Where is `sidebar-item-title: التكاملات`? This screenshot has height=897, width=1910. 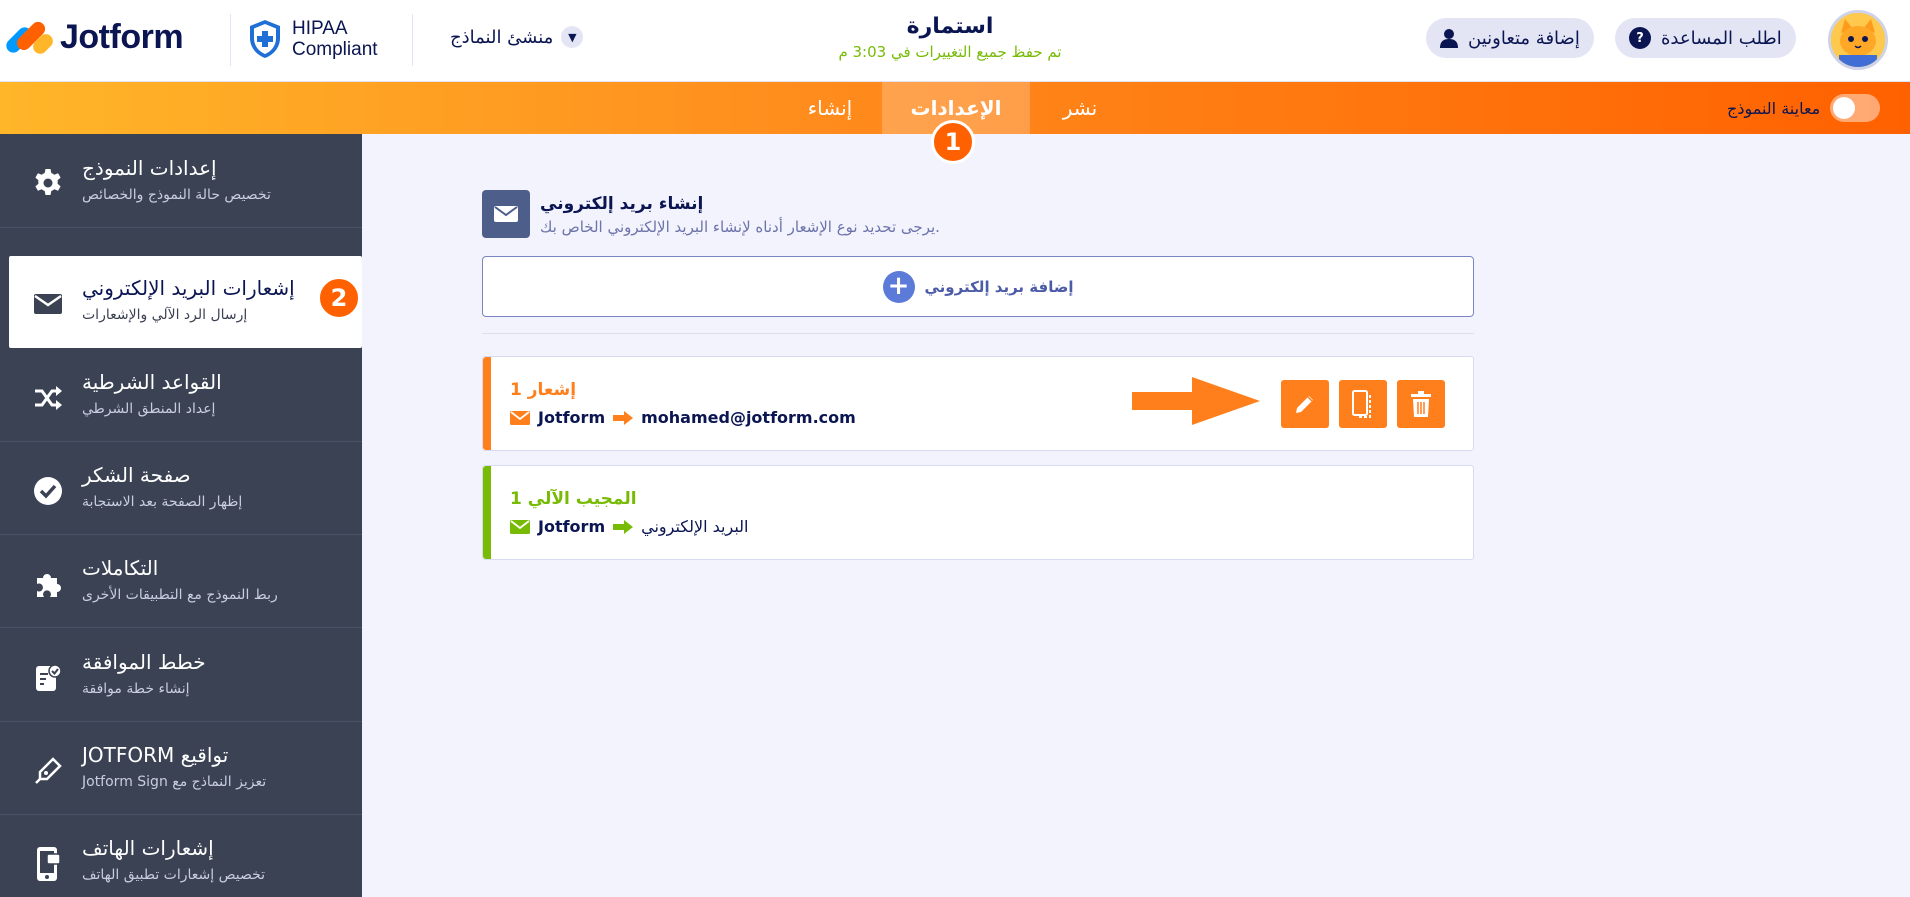 sidebar-item-title: التكاملات is located at coordinates (120, 568).